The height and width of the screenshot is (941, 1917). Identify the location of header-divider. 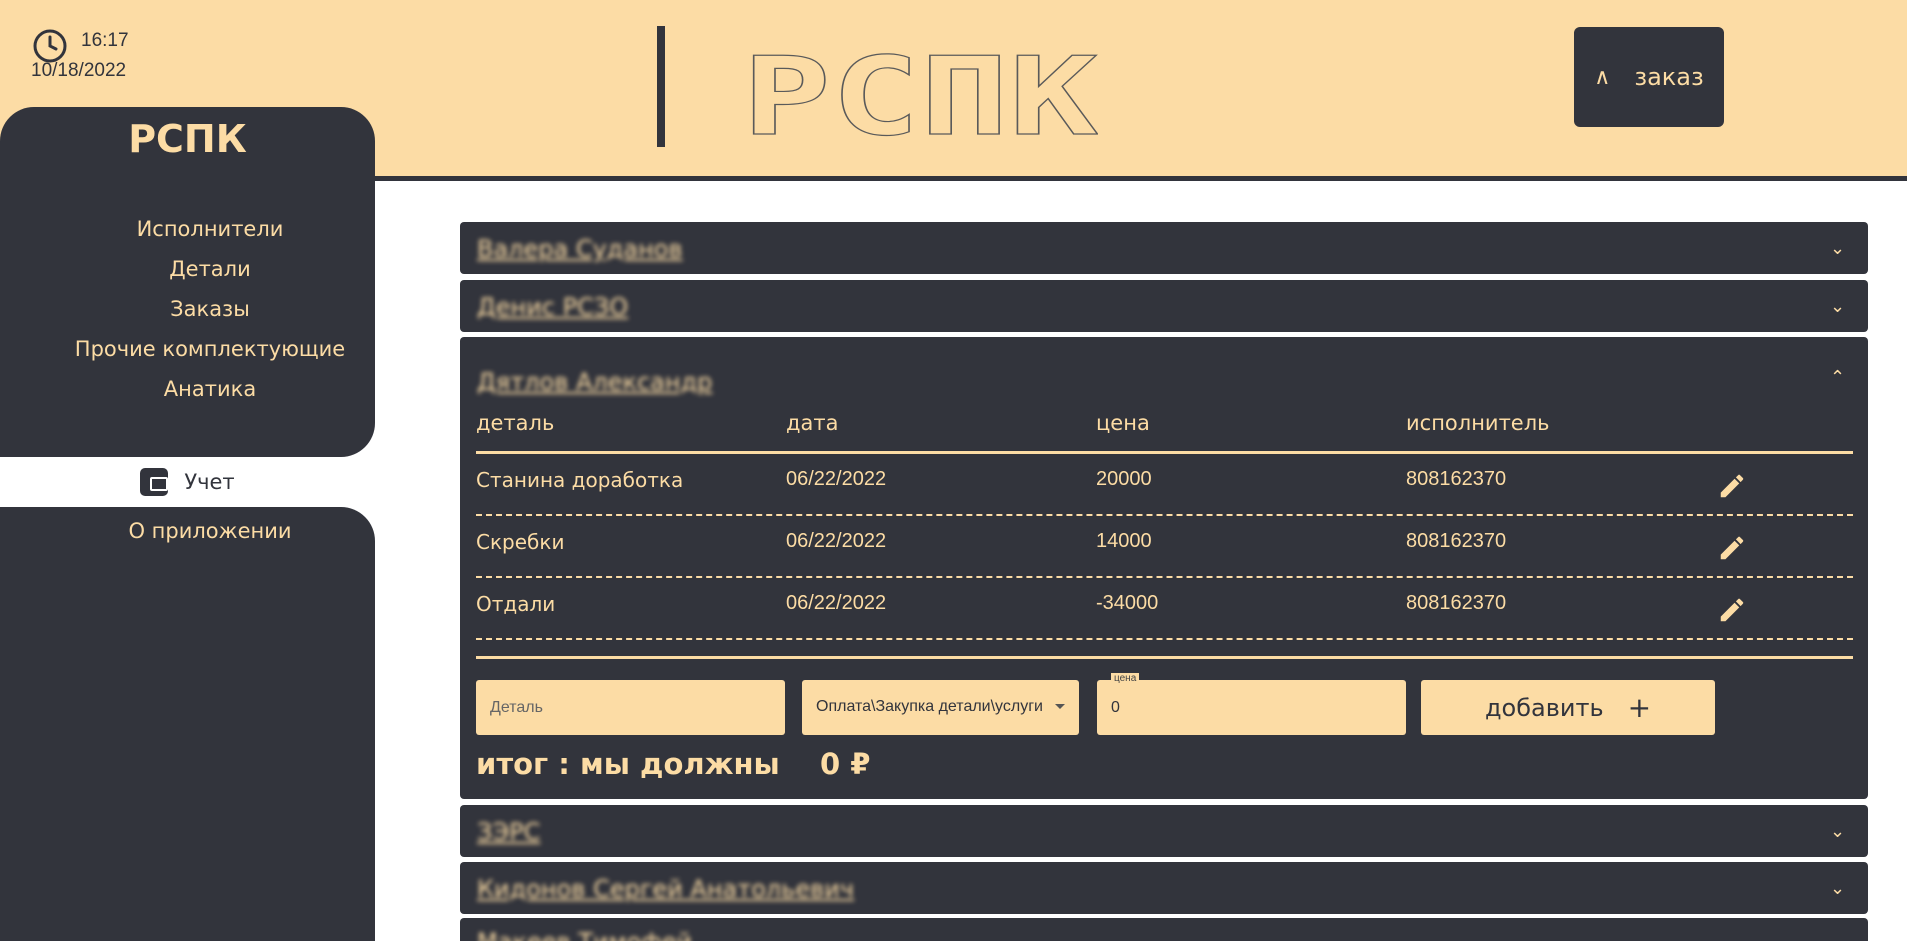
(661, 86).